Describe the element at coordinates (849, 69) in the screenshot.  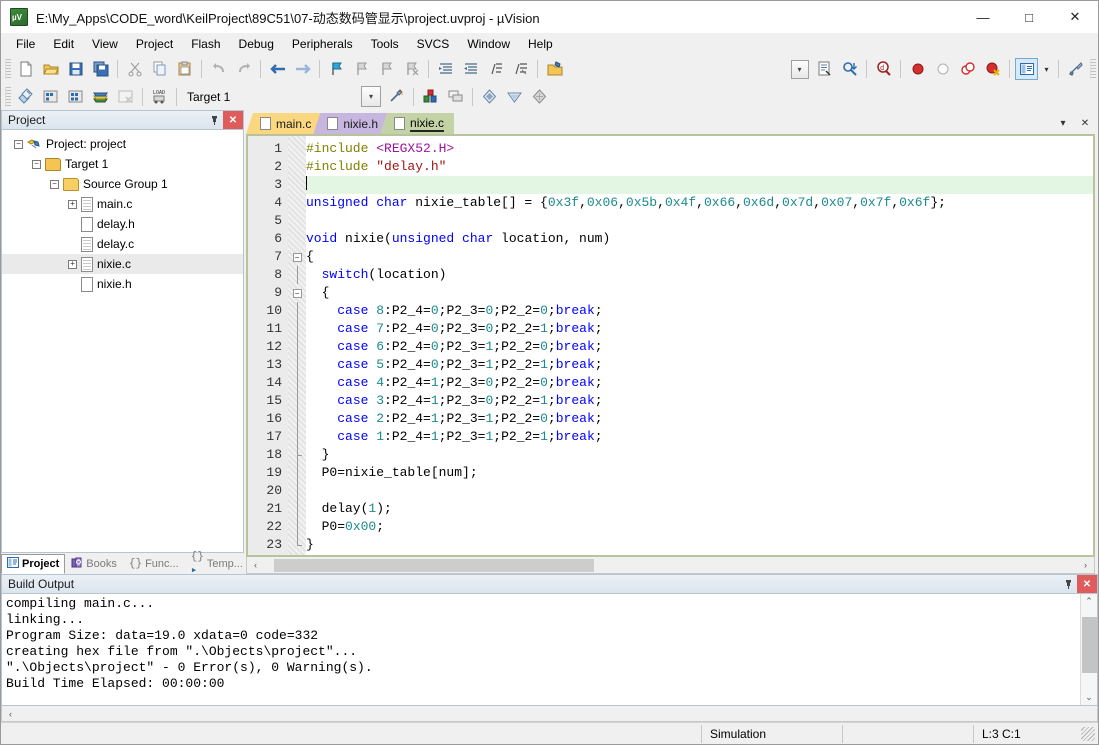
I see `find-in-files-icon` at that location.